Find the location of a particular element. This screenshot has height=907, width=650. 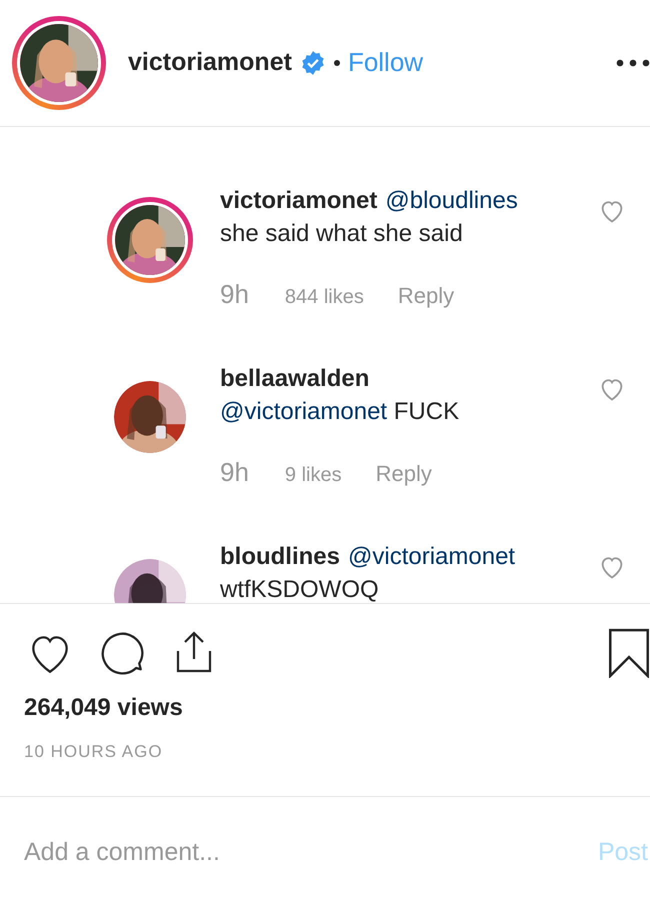

comment-text: wtfKSDOWOQ is located at coordinates (300, 588).